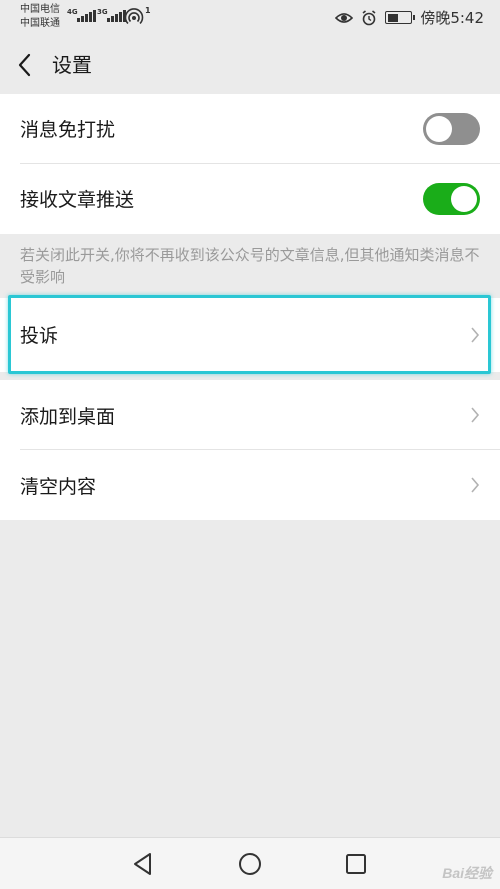 This screenshot has height=889, width=500. What do you see at coordinates (77, 200) in the screenshot?
I see `push-label: 接收文章推送` at bounding box center [77, 200].